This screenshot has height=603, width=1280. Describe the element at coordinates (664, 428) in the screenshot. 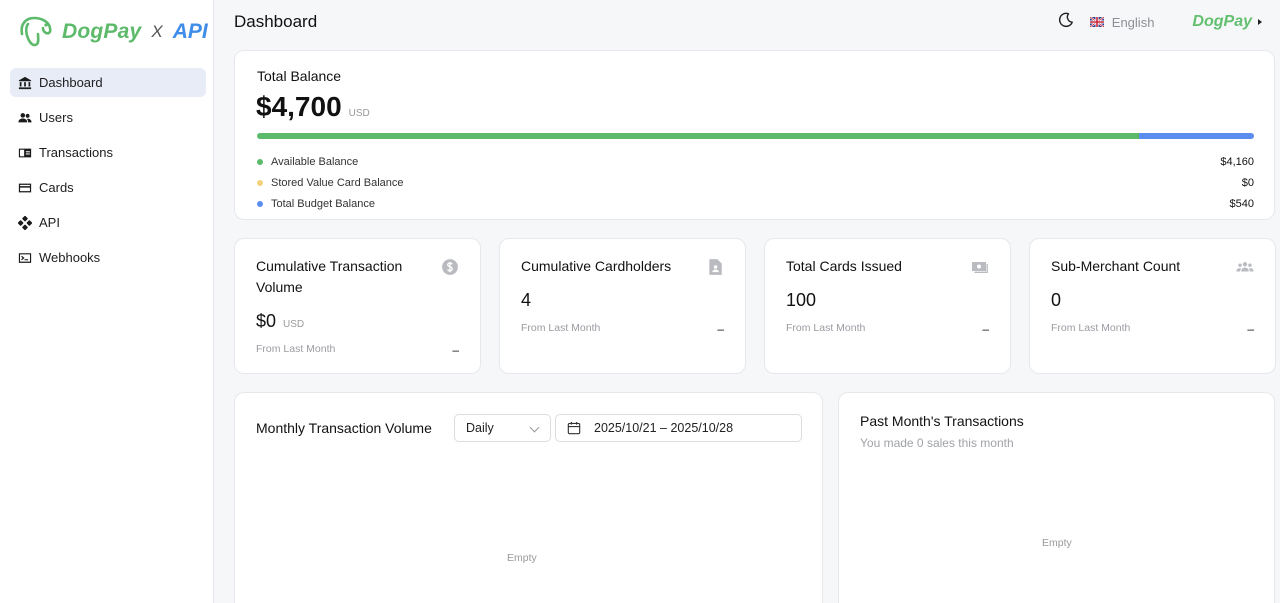

I see `date-range-value: 2025/10/21 – 2025/10/28` at that location.